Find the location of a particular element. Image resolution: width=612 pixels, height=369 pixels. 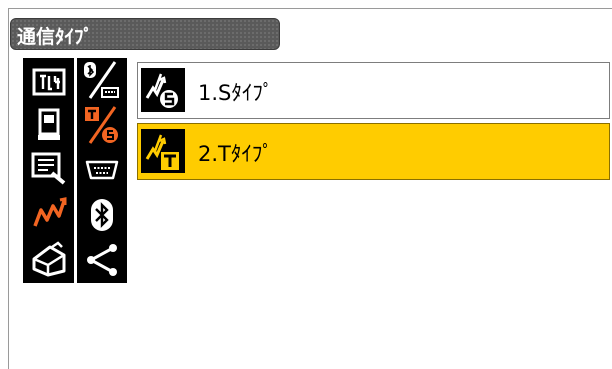

window-title: 通信ﾀｲﾌﾟ is located at coordinates (55, 37).